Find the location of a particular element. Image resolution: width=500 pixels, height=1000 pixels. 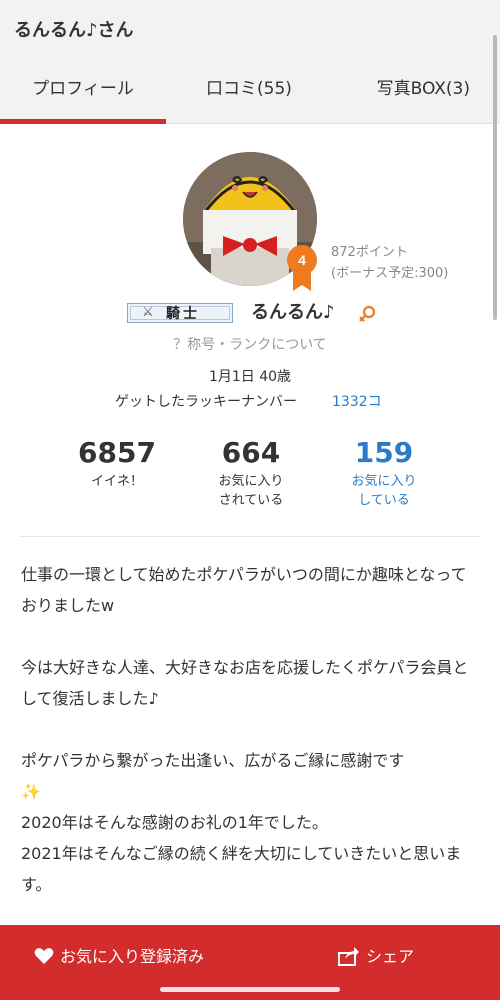

favoriting-count: 159 is located at coordinates (384, 453).